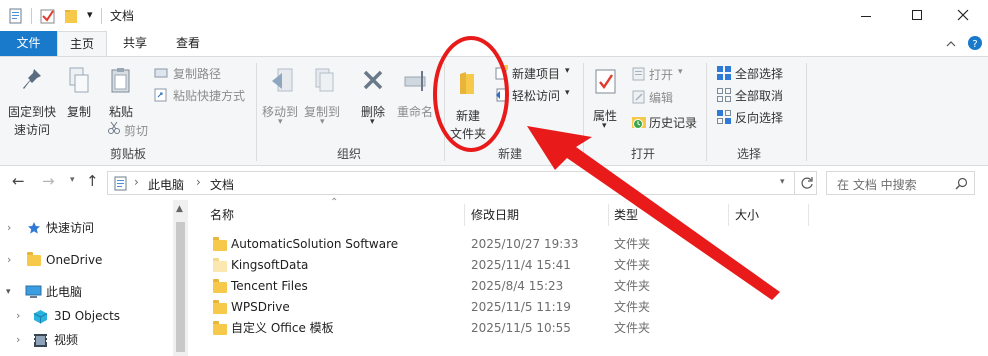  Describe the element at coordinates (315, 244) in the screenshot. I see `file-name: AutomaticSolution Software` at that location.